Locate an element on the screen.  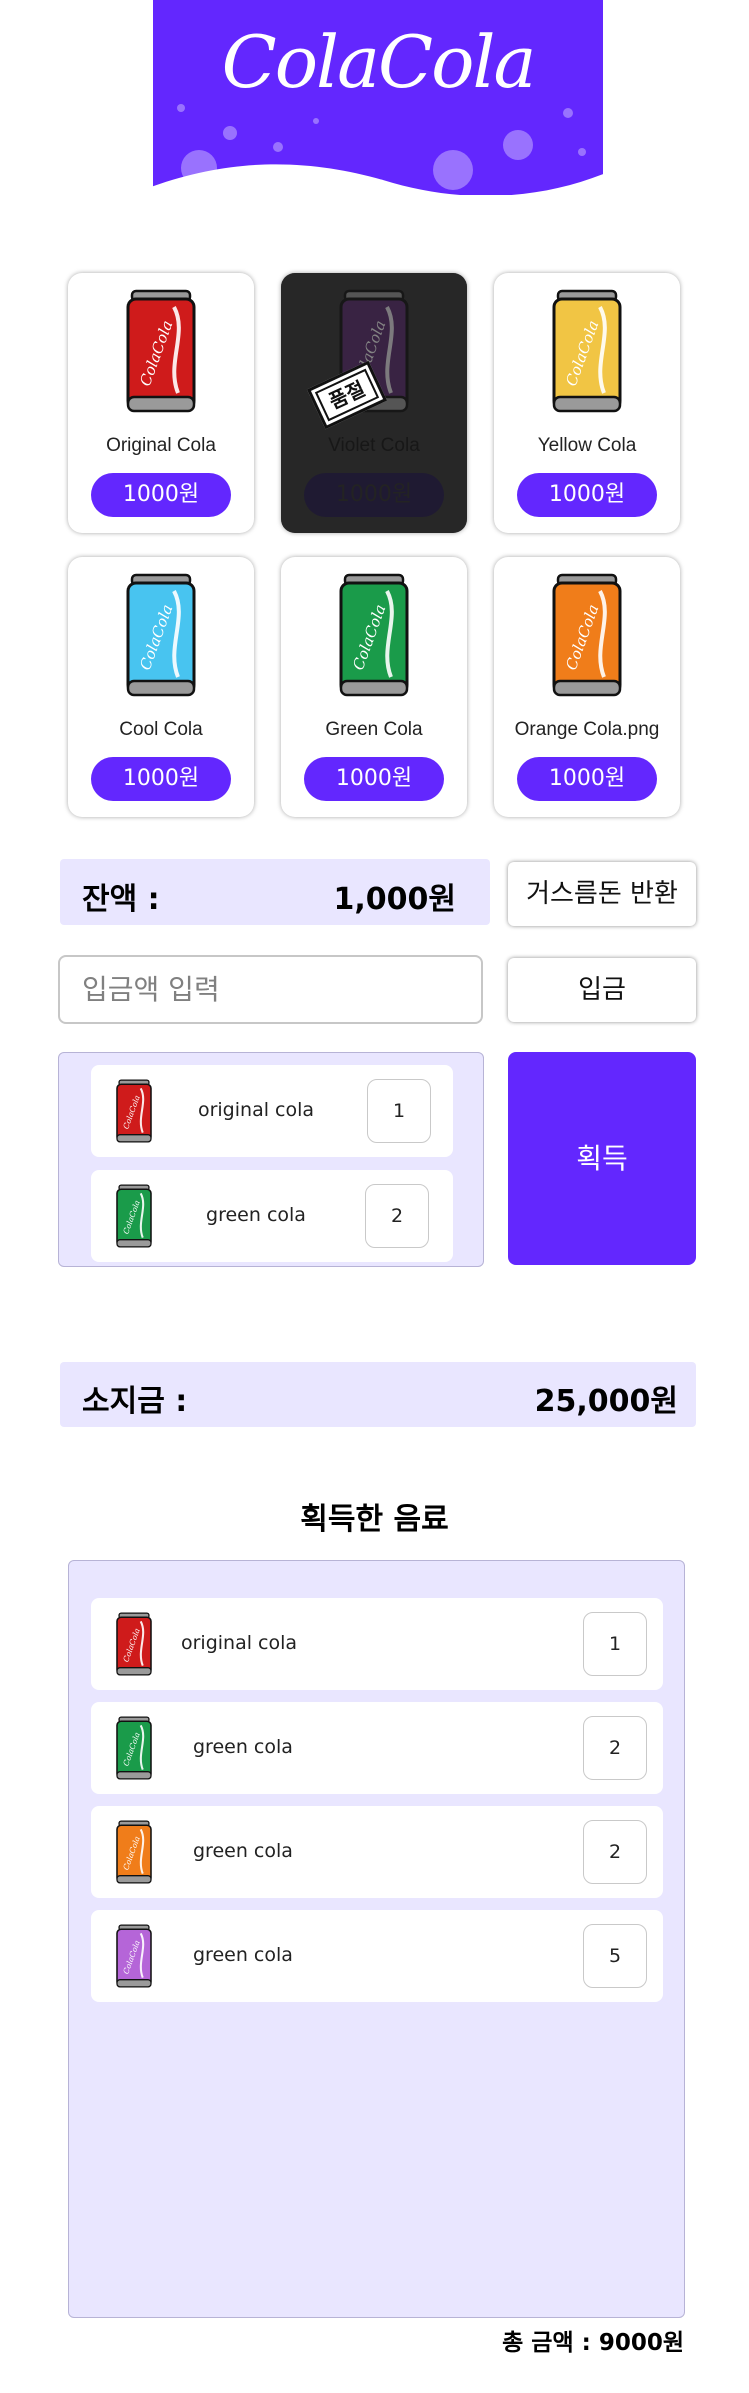
product-name: Orange Cola.png is located at coordinates (587, 729).